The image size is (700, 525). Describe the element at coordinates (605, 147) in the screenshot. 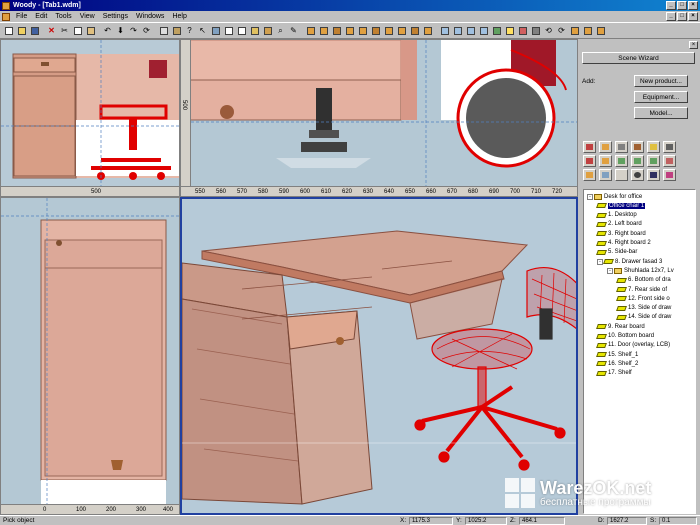

I see `board-tool-icon` at that location.